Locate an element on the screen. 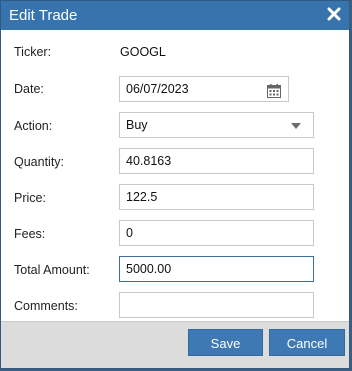 This screenshot has width=352, height=371. quantity-label: Quantity: is located at coordinates (39, 162).